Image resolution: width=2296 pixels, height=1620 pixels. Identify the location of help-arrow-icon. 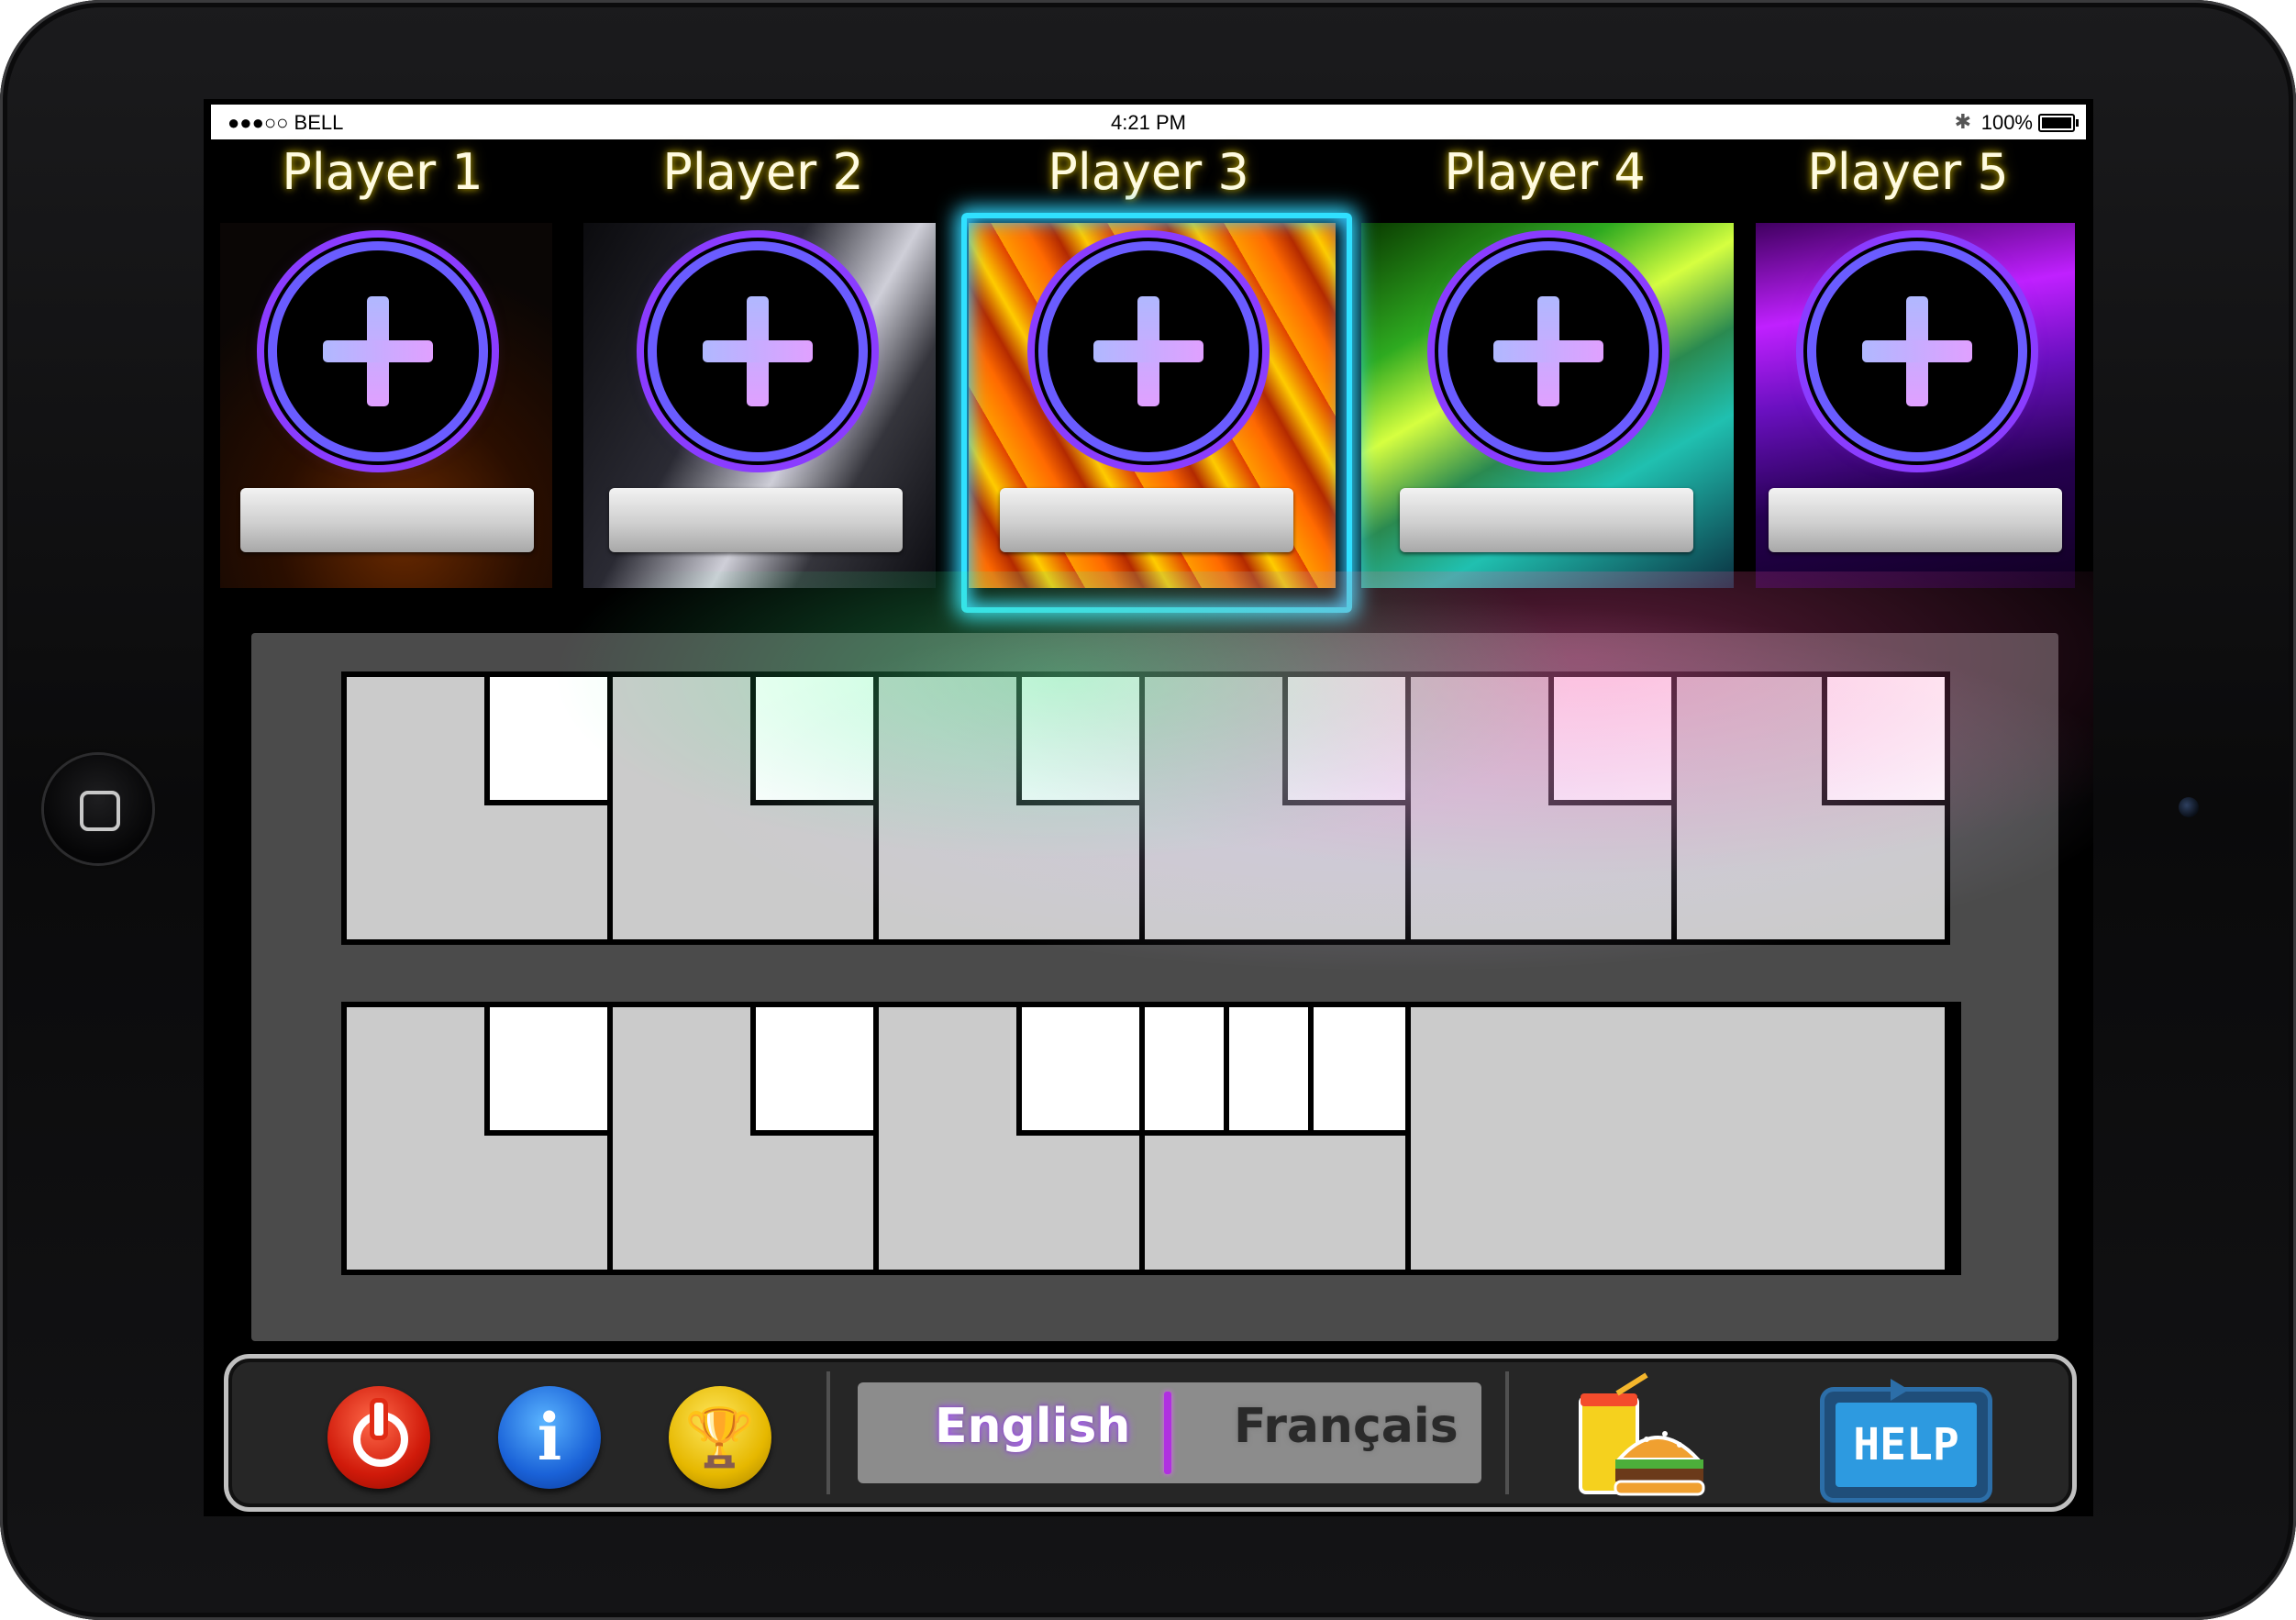
(1900, 1390).